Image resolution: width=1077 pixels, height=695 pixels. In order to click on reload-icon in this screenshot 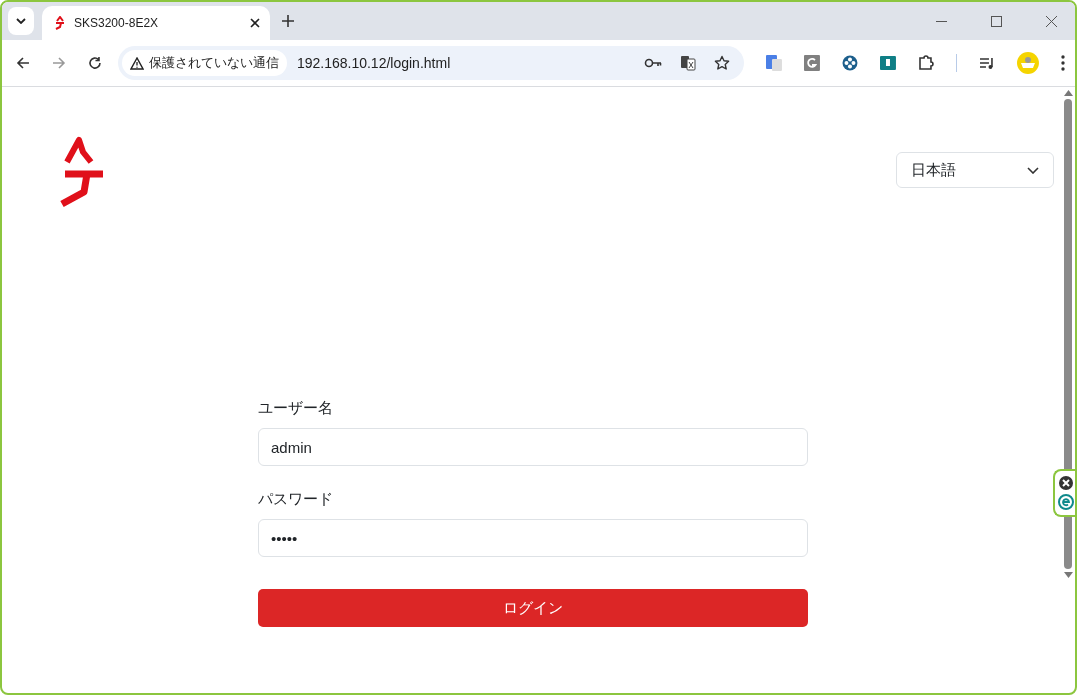, I will do `click(94, 63)`.